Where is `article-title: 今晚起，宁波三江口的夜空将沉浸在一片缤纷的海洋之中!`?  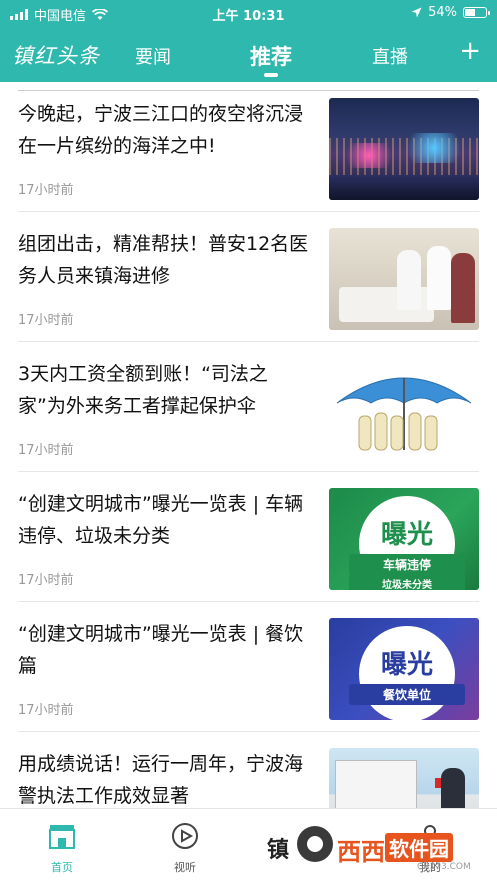
article-title: 今晚起，宁波三江口的夜空将沉浸在一片缤纷的海洋之中! is located at coordinates (161, 130).